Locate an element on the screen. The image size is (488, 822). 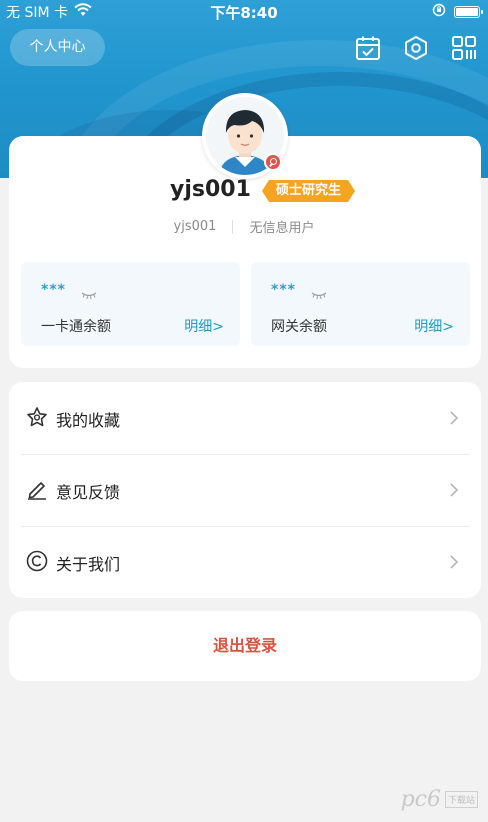
logout-button: 退出登录 is located at coordinates (245, 646).